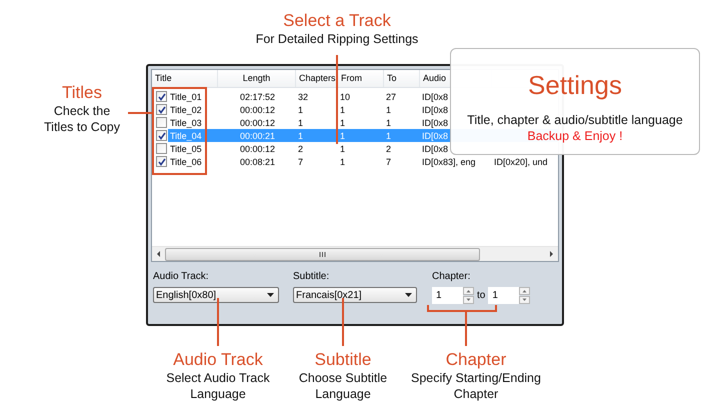 The height and width of the screenshot is (414, 706). I want to click on annotation-title: Select a Track, so click(337, 21).